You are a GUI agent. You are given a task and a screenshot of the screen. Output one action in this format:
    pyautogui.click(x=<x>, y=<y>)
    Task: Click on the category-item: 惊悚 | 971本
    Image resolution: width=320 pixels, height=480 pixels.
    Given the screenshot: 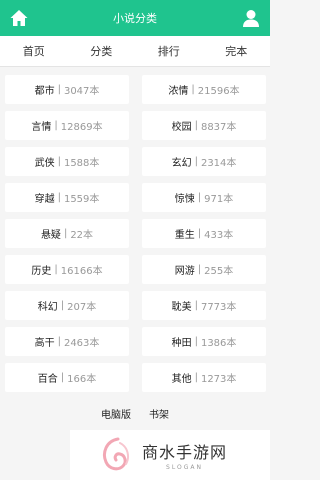 What is the action you would take?
    pyautogui.click(x=204, y=197)
    